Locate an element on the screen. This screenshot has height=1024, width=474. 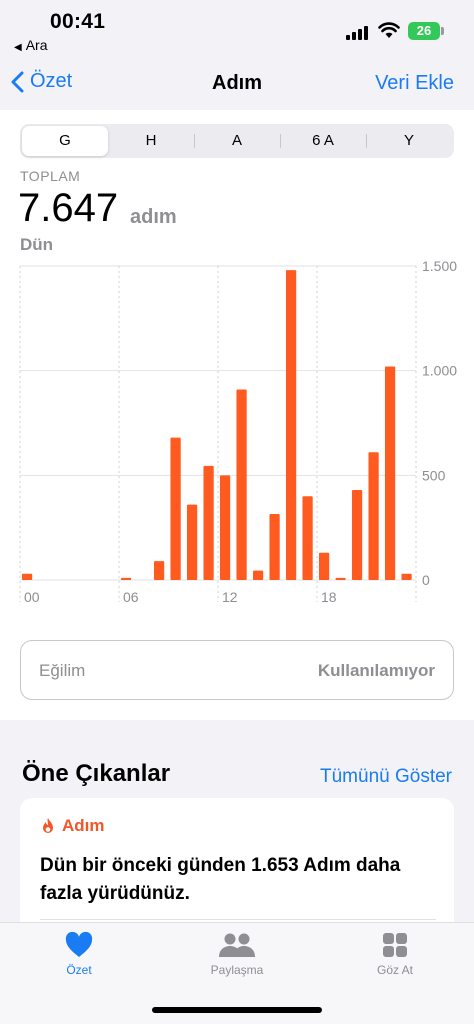
total-label: TOPLAM is located at coordinates (50, 176).